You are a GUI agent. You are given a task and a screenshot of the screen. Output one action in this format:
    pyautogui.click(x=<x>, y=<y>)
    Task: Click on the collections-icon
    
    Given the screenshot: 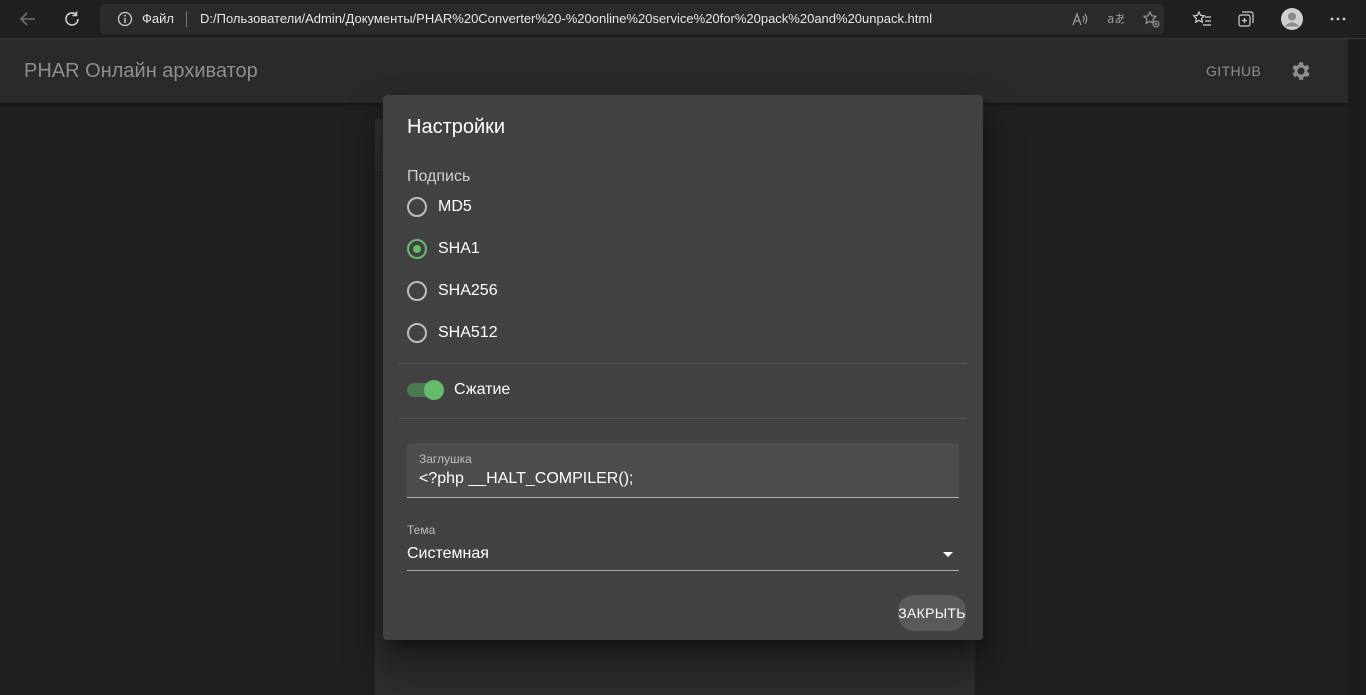 What is the action you would take?
    pyautogui.click(x=1246, y=19)
    